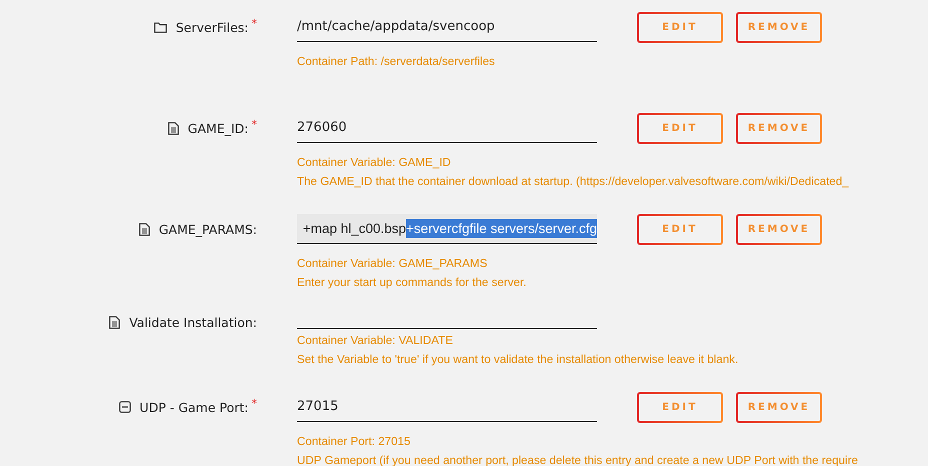 The height and width of the screenshot is (466, 928). What do you see at coordinates (354, 442) in the screenshot?
I see `field-description: Container Port: 27015` at bounding box center [354, 442].